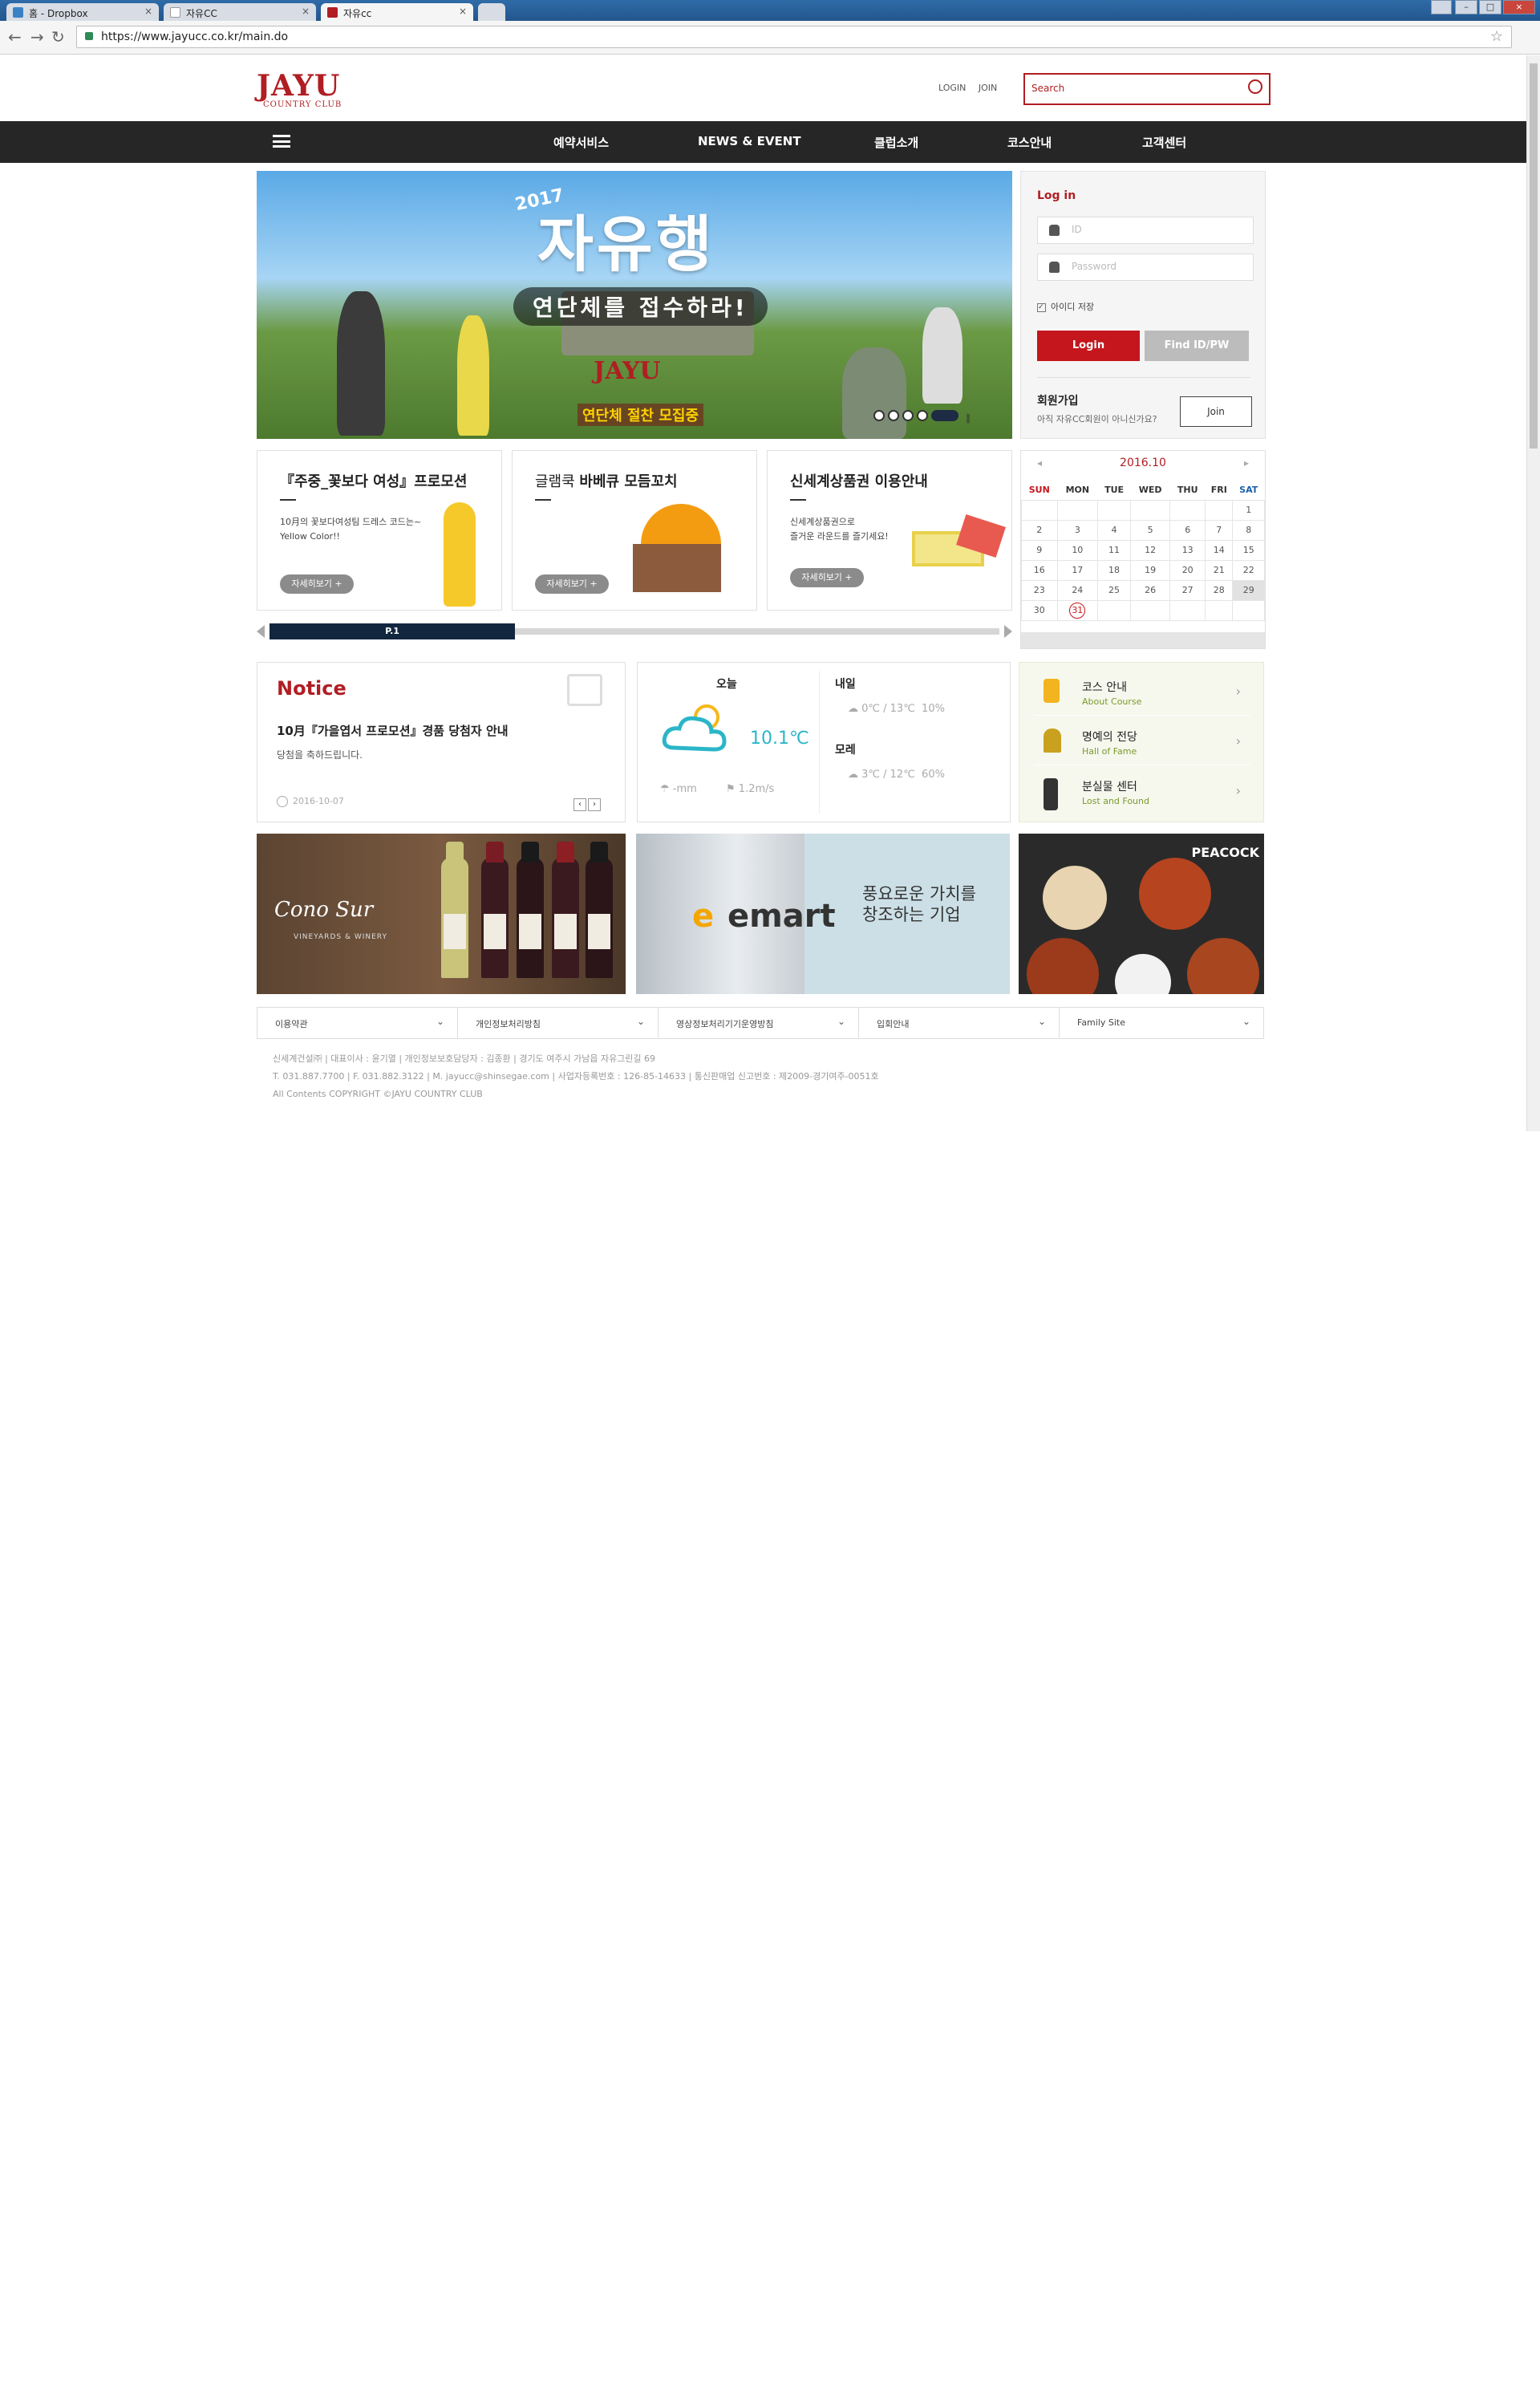 The image size is (1540, 2407). What do you see at coordinates (82, 12) in the screenshot?
I see `browser-tab-dropbox: 홈 - Dropbox ×` at bounding box center [82, 12].